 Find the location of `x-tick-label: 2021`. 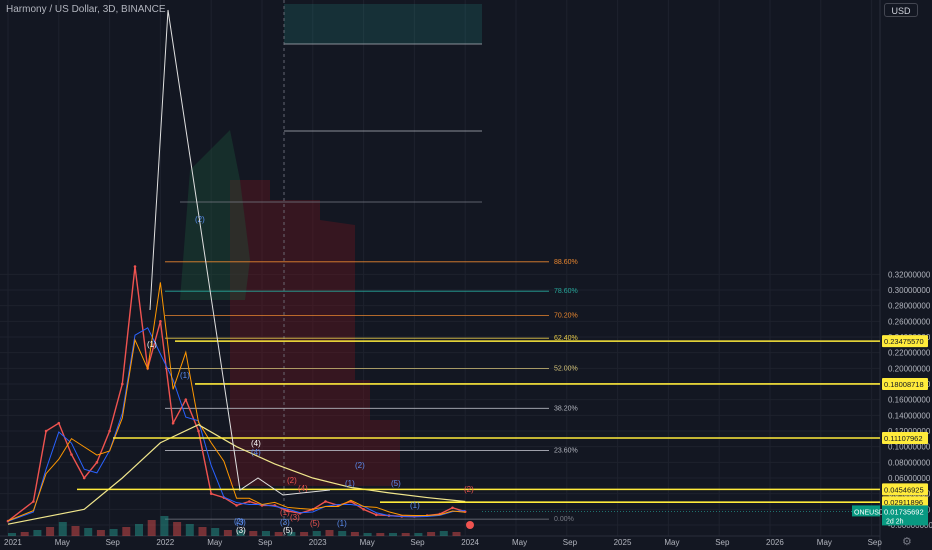

x-tick-label: 2021 is located at coordinates (13, 542).